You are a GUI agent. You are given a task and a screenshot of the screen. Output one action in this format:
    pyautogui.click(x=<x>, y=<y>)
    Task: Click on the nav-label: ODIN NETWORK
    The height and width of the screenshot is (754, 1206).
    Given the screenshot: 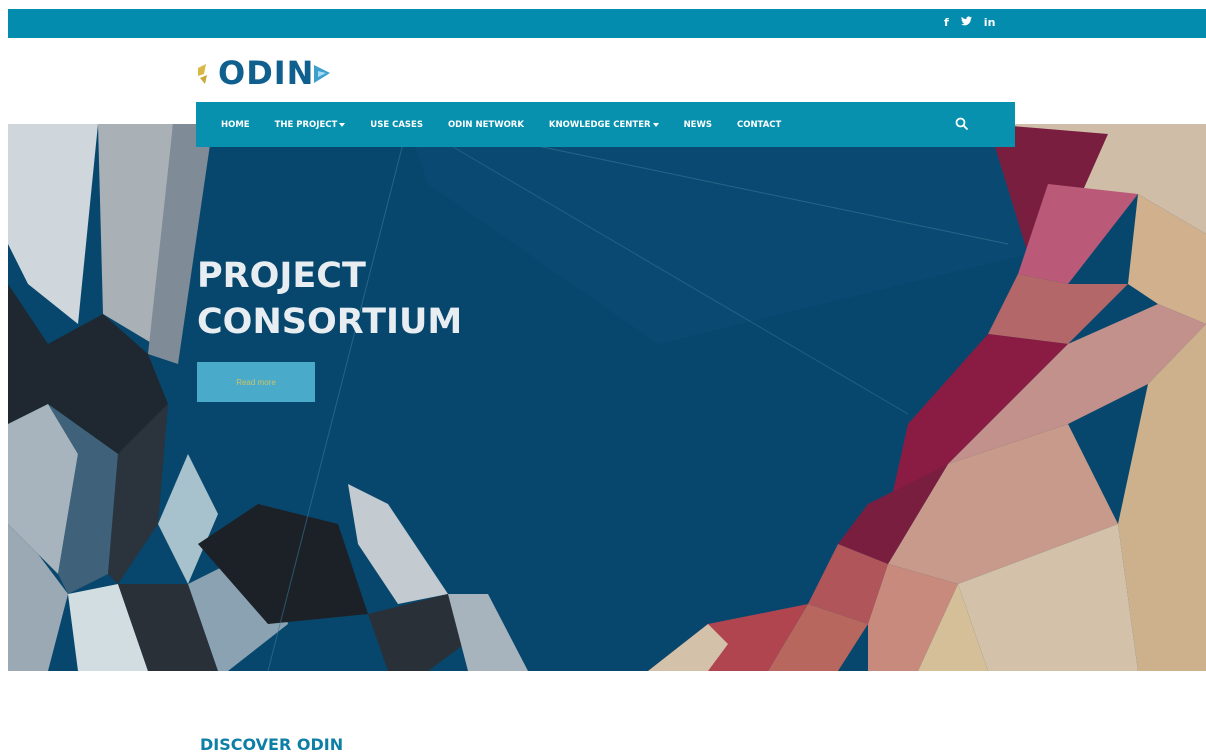 What is the action you would take?
    pyautogui.click(x=485, y=124)
    